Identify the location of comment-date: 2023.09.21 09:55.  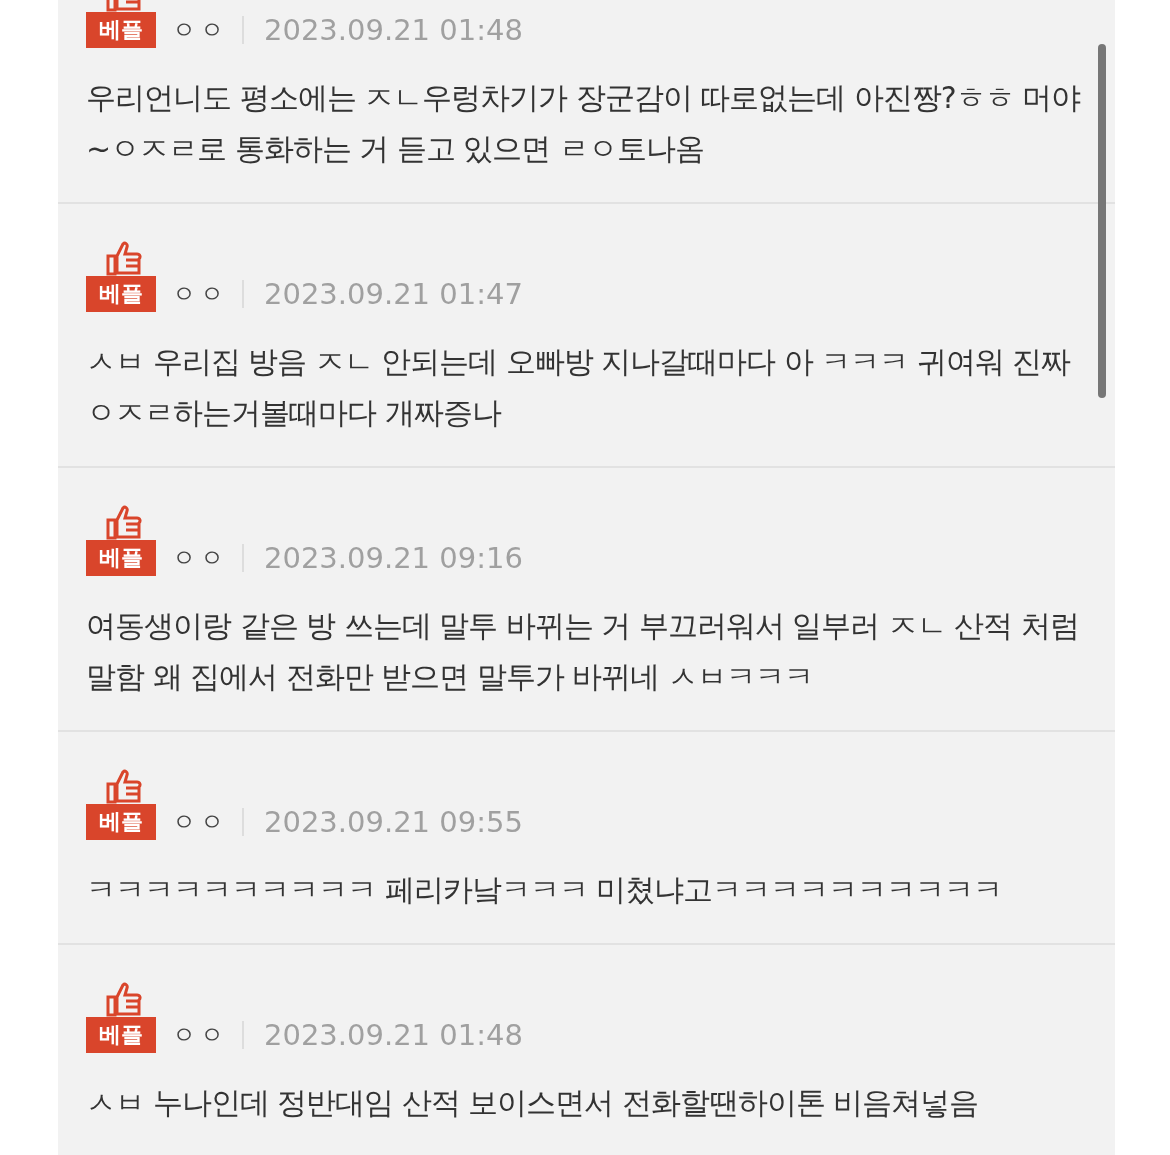
(393, 822).